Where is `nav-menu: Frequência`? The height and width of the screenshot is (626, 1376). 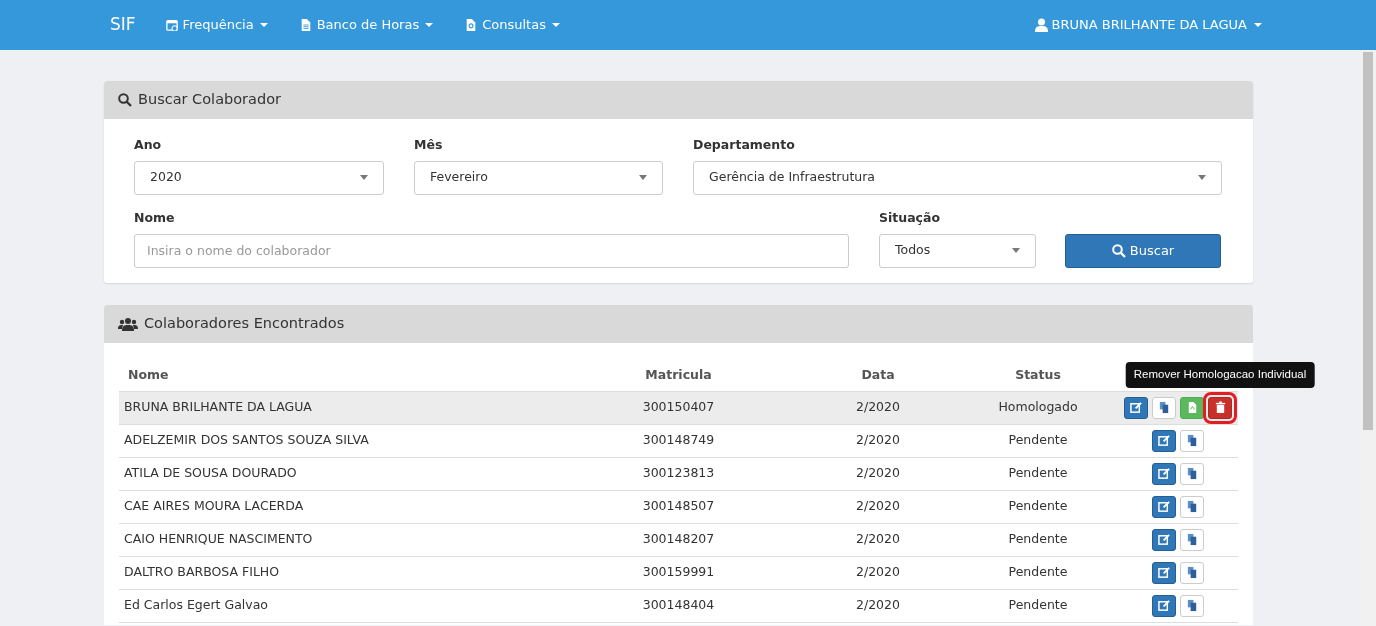 nav-menu: Frequência is located at coordinates (216, 25).